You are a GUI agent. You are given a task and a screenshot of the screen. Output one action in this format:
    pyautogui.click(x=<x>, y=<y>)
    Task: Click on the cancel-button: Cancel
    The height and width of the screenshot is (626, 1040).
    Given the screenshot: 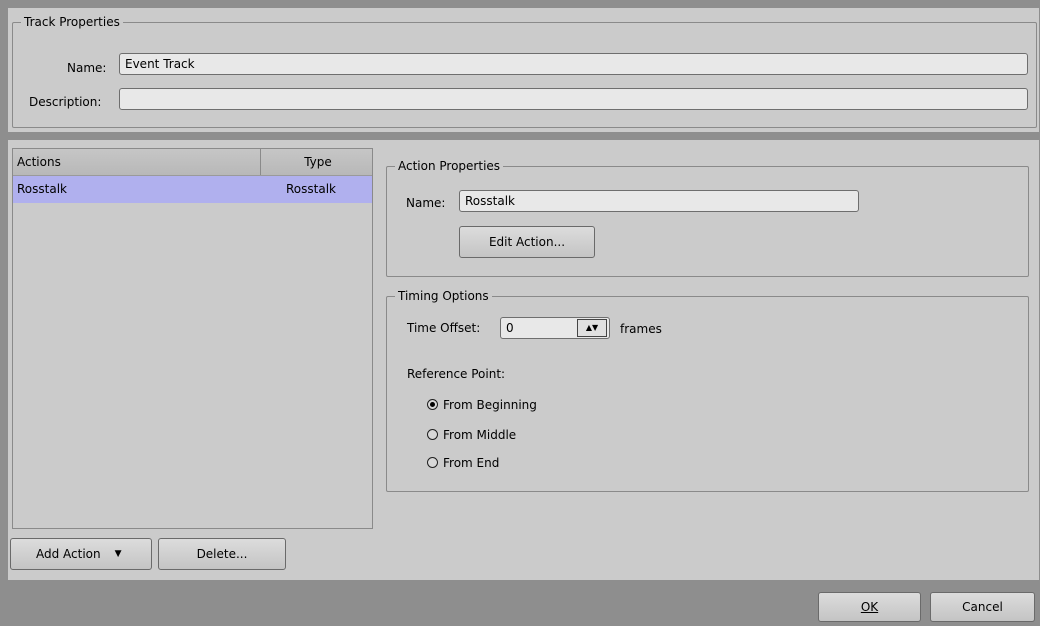 What is the action you would take?
    pyautogui.click(x=982, y=607)
    